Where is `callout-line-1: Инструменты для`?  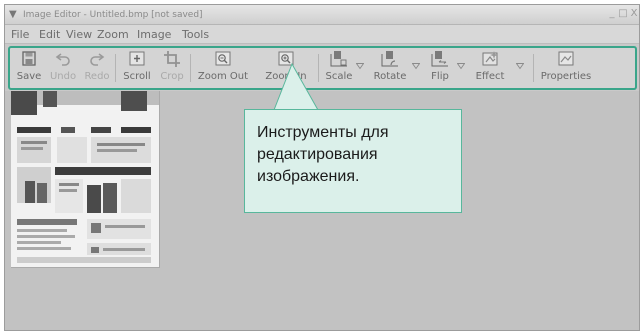
callout-line-1: Инструменты для is located at coordinates (323, 132).